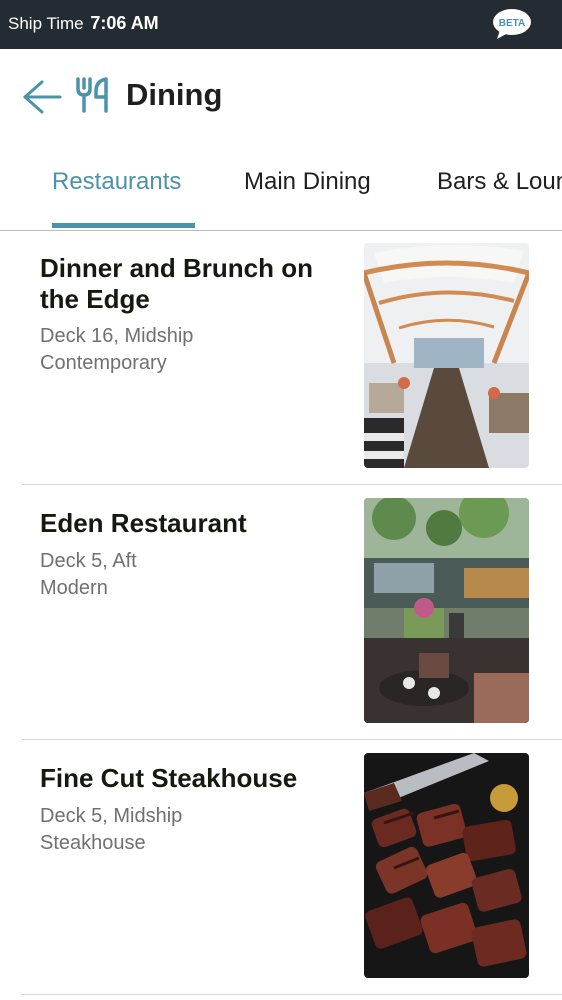 The image size is (562, 1000). What do you see at coordinates (74, 588) in the screenshot?
I see `restaurant-cuisine: Modern` at bounding box center [74, 588].